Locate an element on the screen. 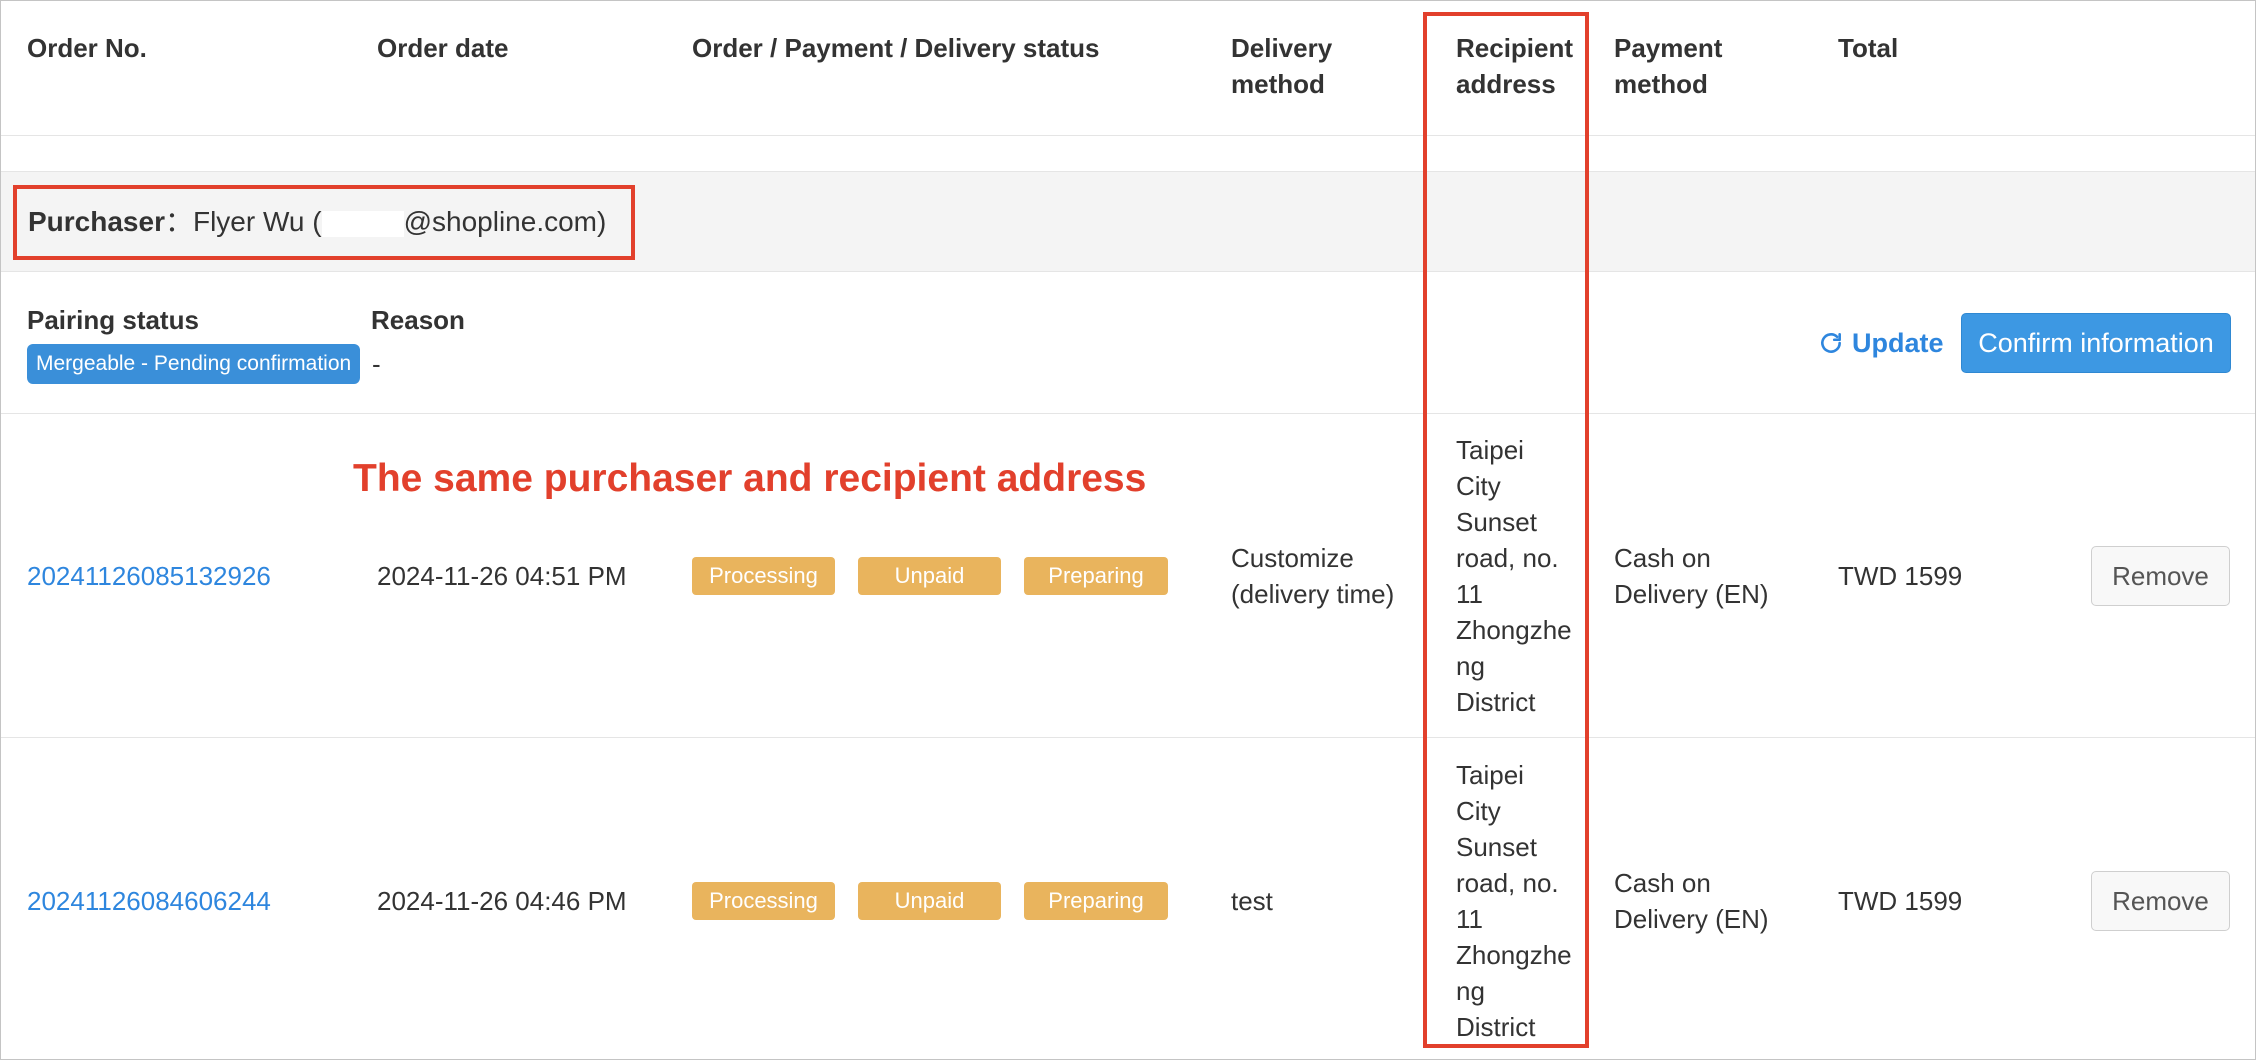 This screenshot has width=2256, height=1060. confirm-information-button: Confirm information is located at coordinates (2096, 343).